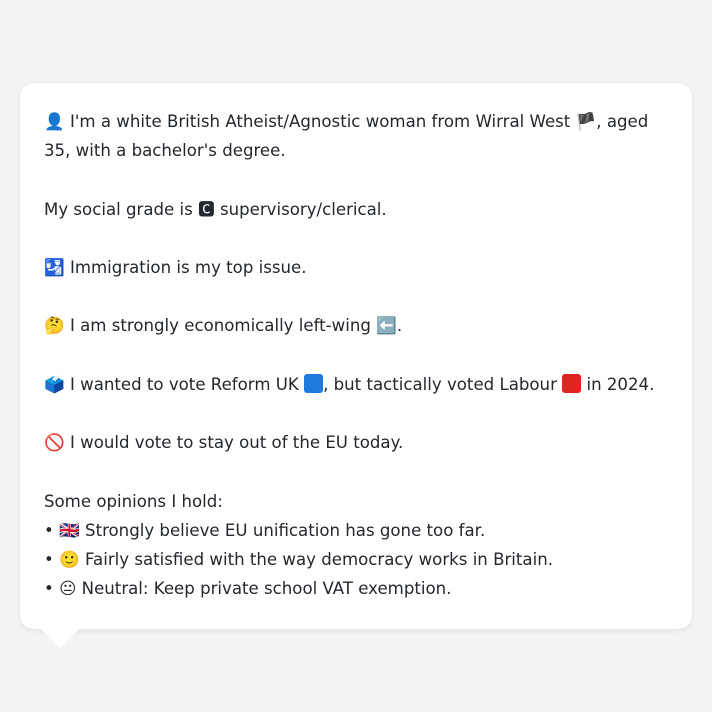  I want to click on vote-text-labour: , but tactically voted Labour, so click(440, 384).